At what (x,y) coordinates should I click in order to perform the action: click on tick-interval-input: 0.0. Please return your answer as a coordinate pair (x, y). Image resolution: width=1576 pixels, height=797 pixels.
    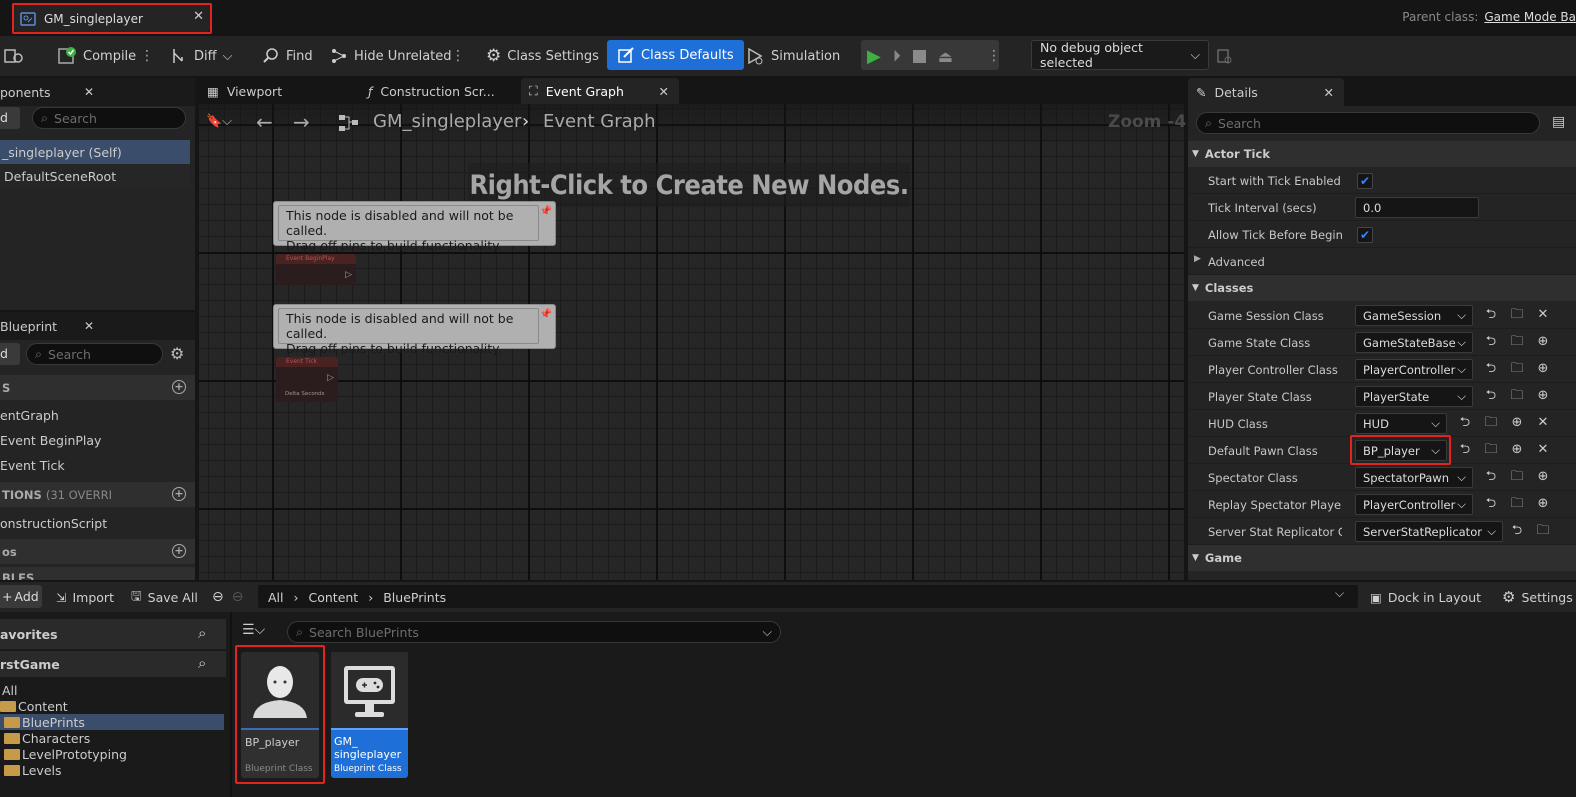
    Looking at the image, I should click on (1417, 207).